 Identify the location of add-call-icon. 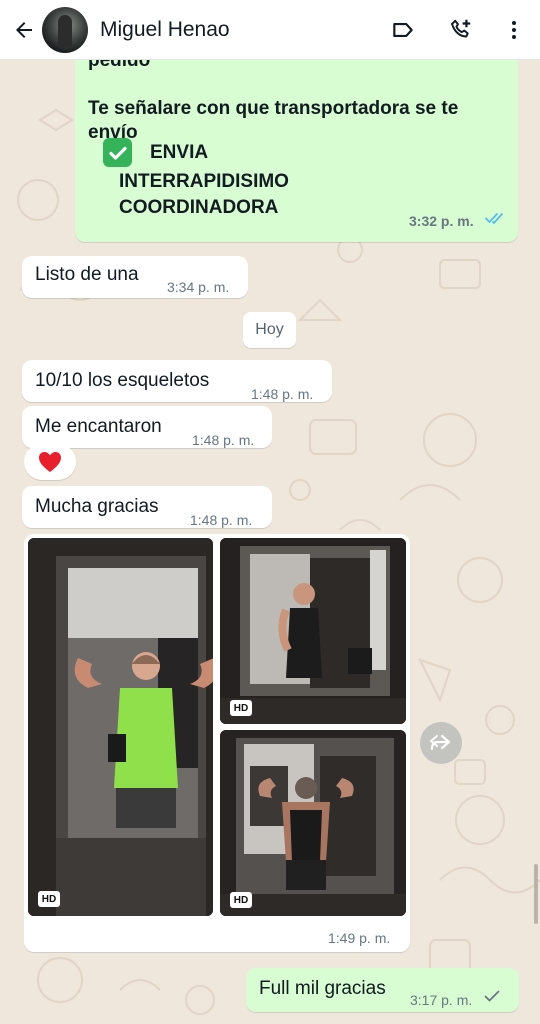
(461, 28).